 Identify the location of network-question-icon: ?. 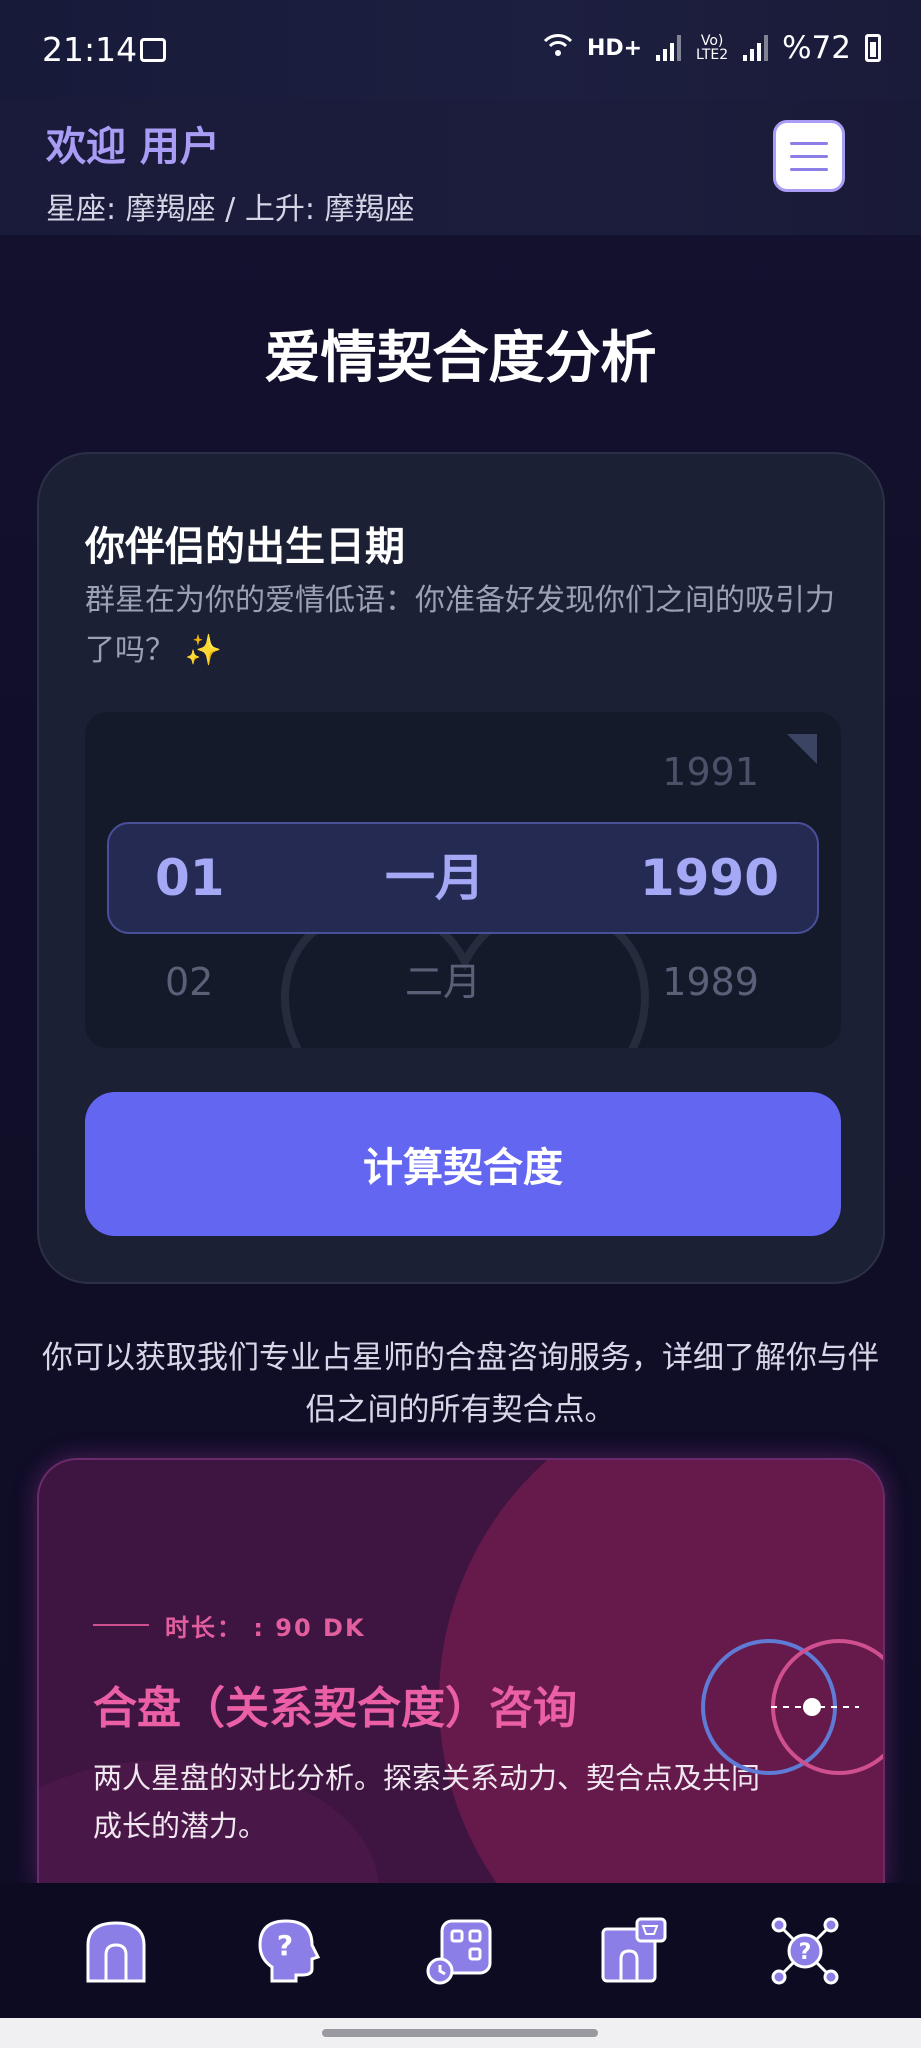
(805, 1950).